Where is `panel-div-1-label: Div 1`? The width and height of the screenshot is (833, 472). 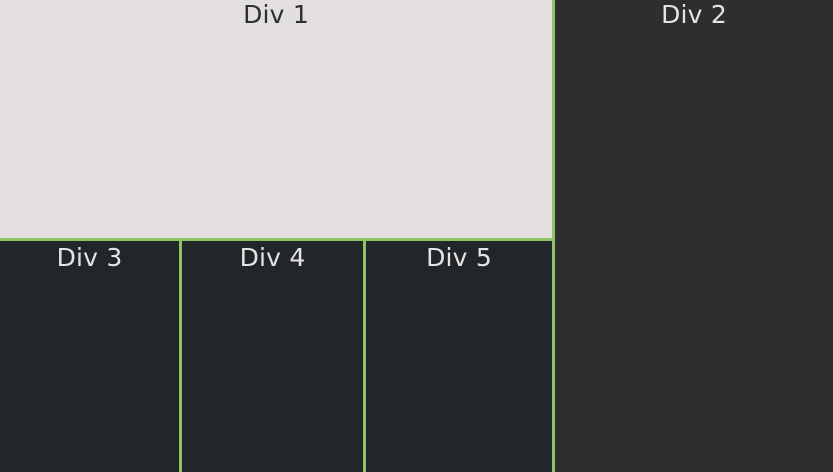
panel-div-1-label: Div 1 is located at coordinates (276, 14).